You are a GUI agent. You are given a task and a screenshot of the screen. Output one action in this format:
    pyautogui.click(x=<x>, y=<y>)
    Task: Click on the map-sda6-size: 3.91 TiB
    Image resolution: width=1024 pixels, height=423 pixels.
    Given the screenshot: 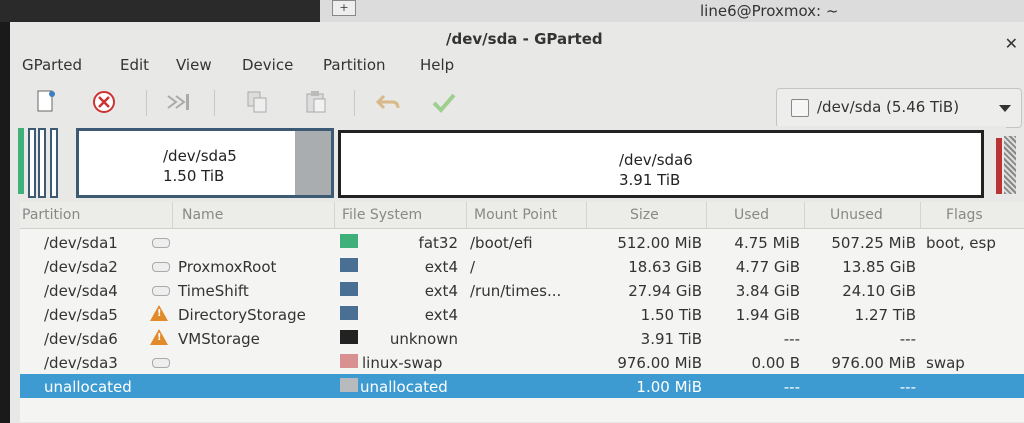 What is the action you would take?
    pyautogui.click(x=650, y=180)
    